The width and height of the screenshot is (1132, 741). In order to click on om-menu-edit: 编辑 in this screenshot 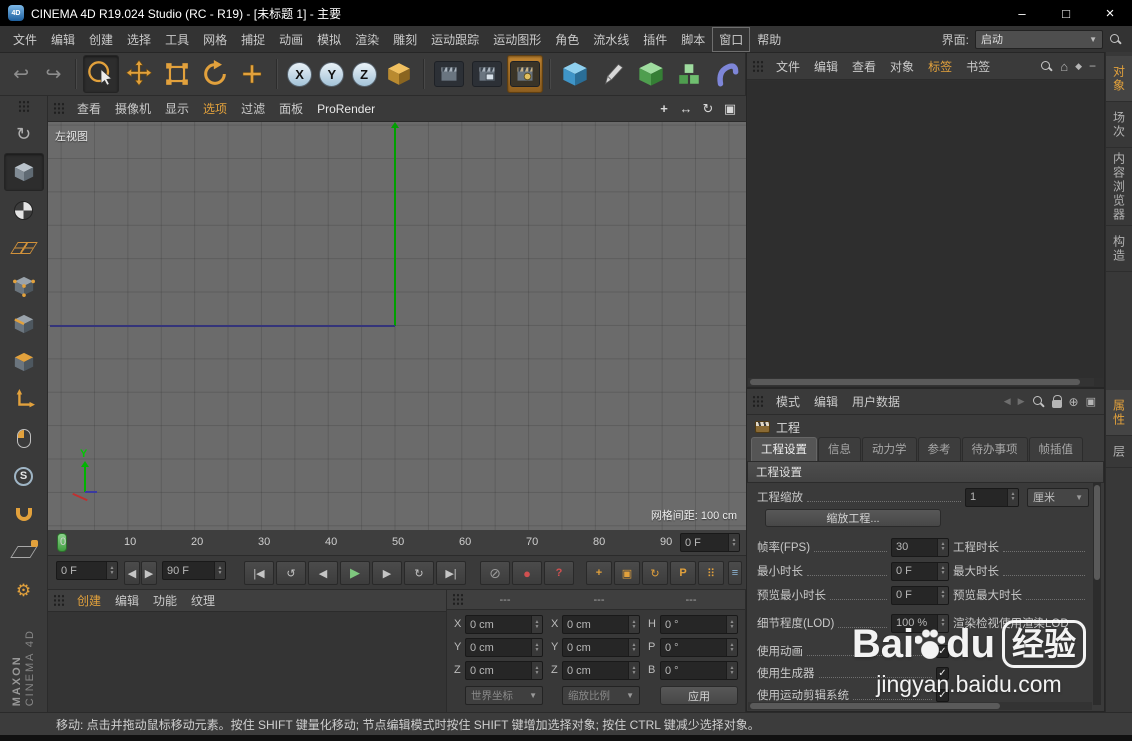, I will do `click(826, 66)`.